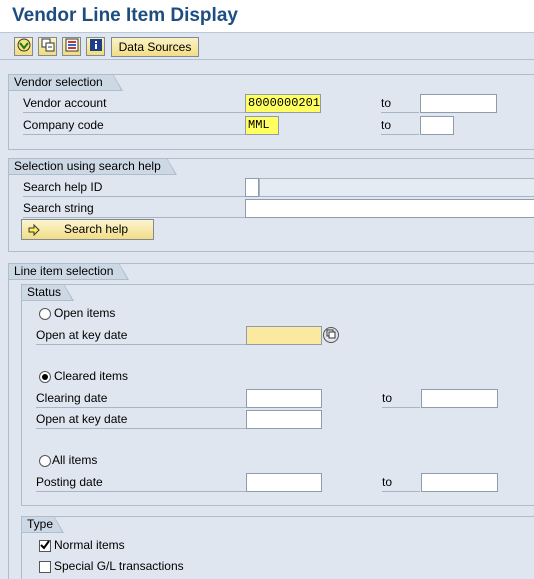 The height and width of the screenshot is (579, 534). Describe the element at coordinates (45, 377) in the screenshot. I see `cleared-items-radio` at that location.